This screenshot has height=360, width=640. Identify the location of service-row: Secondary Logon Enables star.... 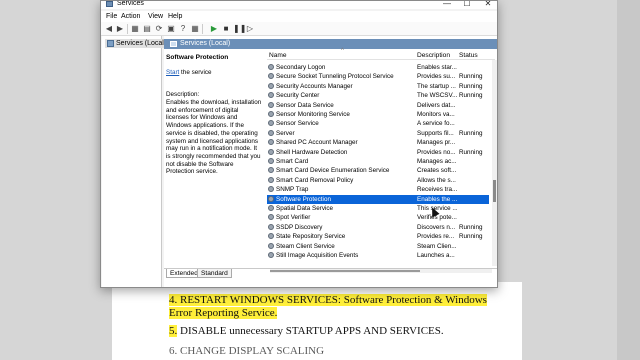
(378, 67).